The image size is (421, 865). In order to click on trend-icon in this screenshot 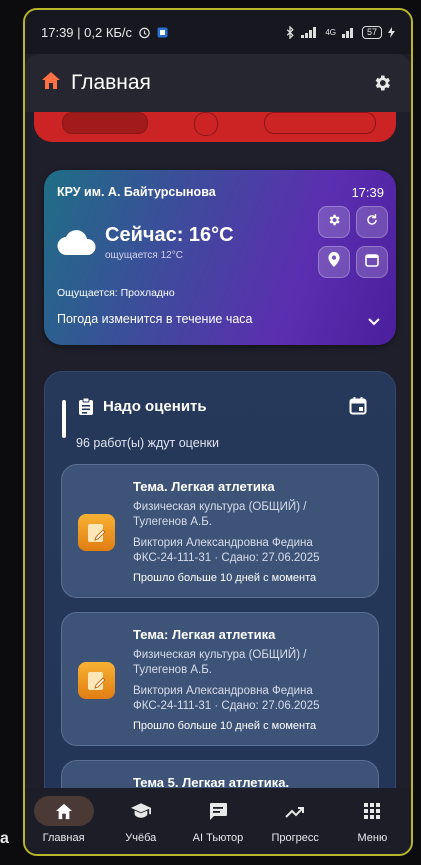, I will do `click(295, 811)`.